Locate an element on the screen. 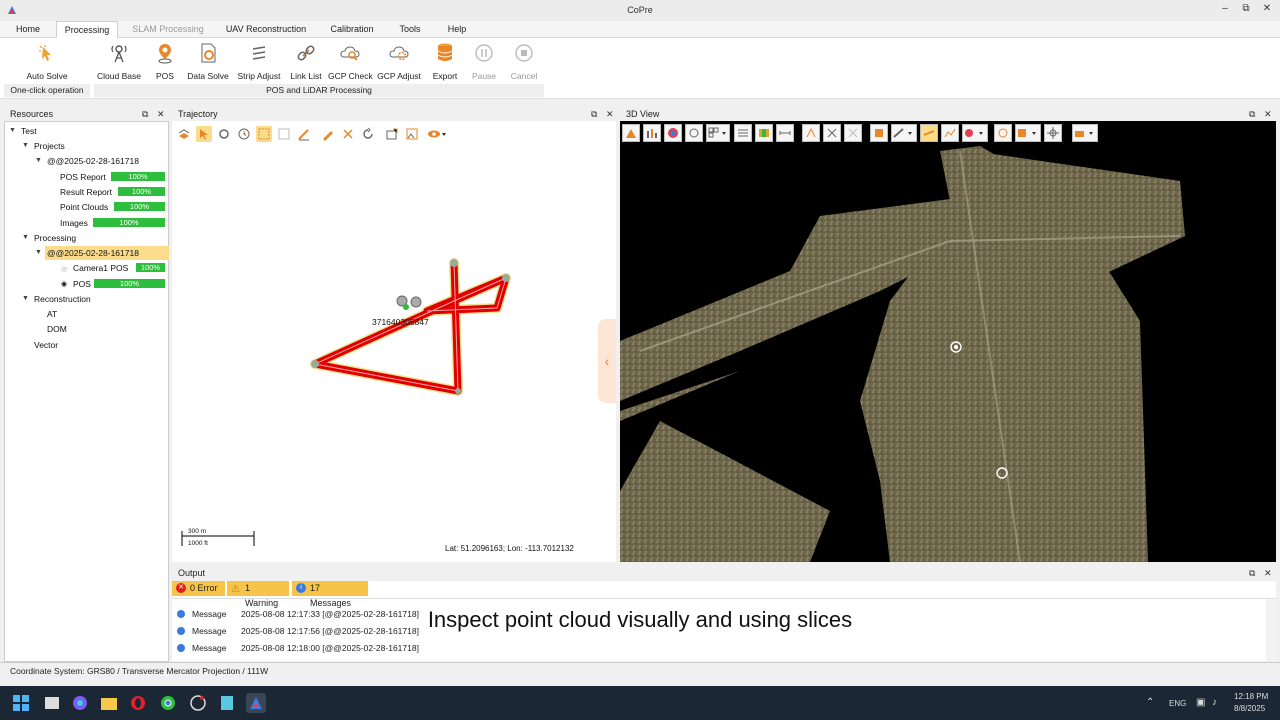  warning-filter-button: ⚠ 1 Warning is located at coordinates (258, 594).